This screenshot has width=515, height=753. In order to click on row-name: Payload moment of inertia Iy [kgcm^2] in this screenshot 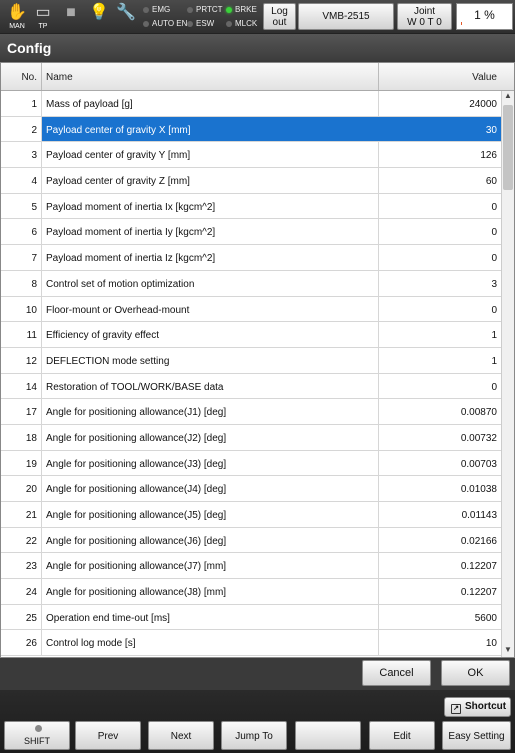, I will do `click(210, 232)`.